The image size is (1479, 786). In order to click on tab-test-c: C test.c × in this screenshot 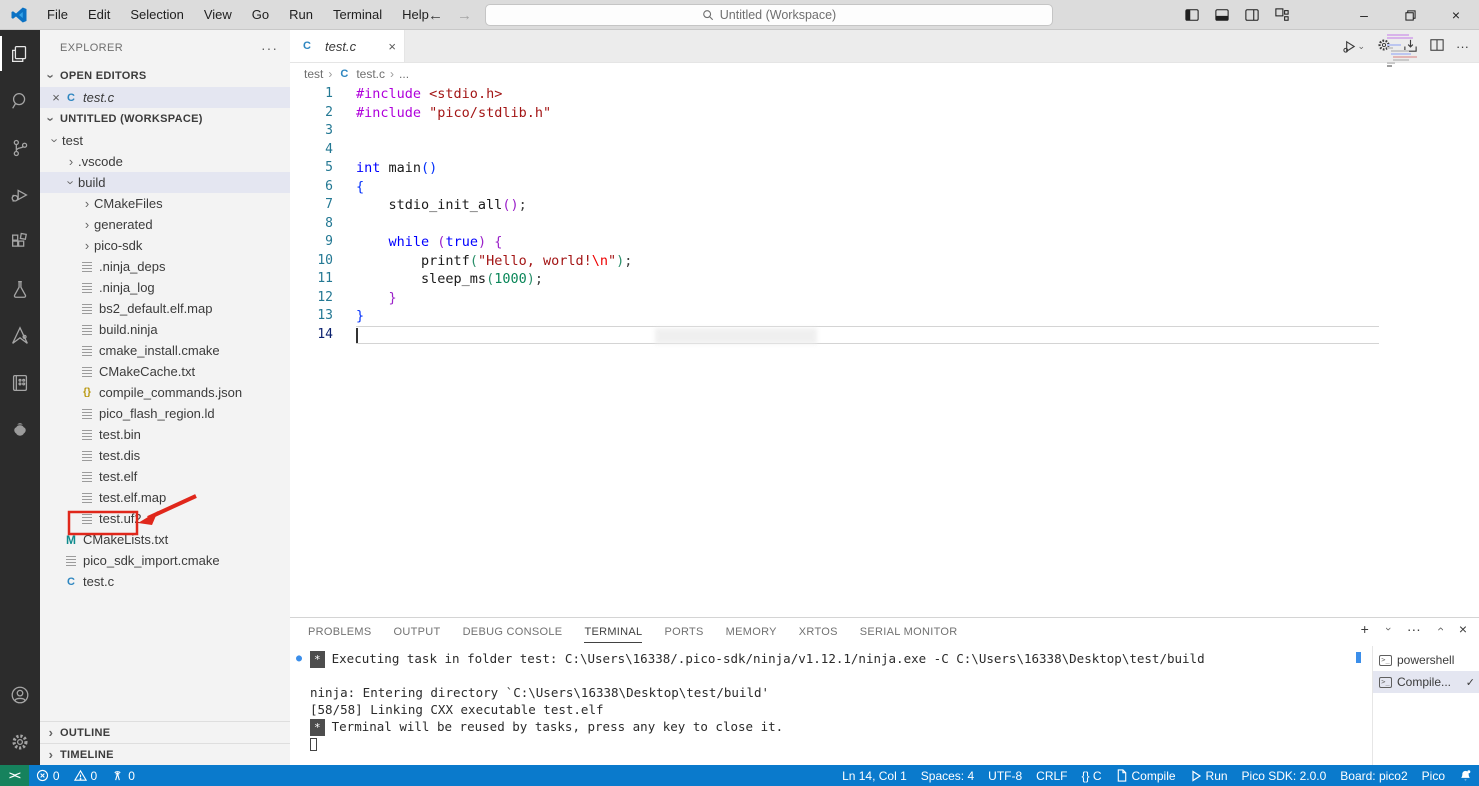, I will do `click(347, 46)`.